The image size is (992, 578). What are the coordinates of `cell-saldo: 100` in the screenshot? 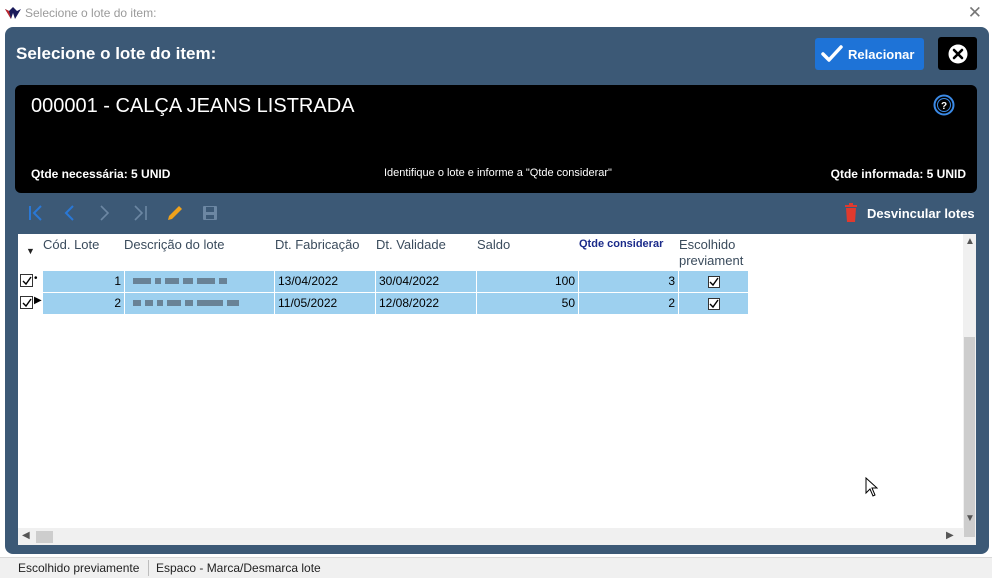 It's located at (528, 281).